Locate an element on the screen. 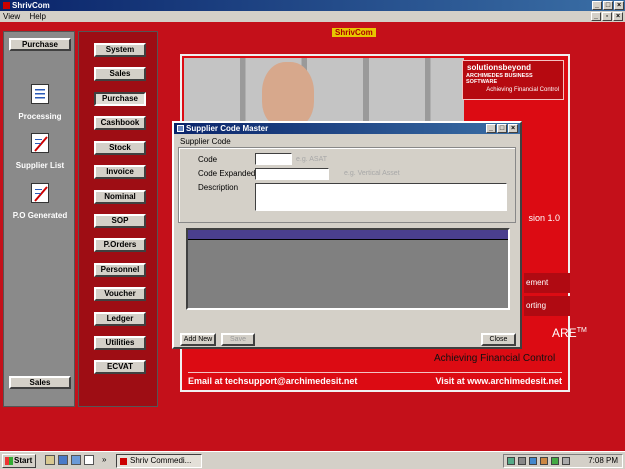 Image resolution: width=625 pixels, height=469 pixels. system-tray: 7:08 PM is located at coordinates (563, 461).